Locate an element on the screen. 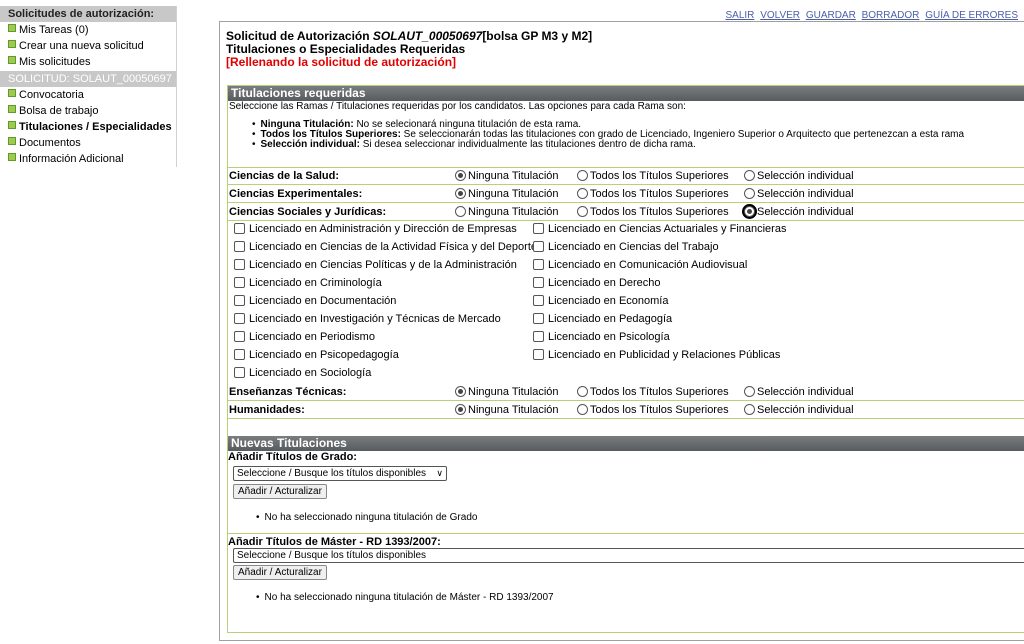 The height and width of the screenshot is (644, 1024). sidebar-item-label: Mis Tareas (0) is located at coordinates (54, 30).